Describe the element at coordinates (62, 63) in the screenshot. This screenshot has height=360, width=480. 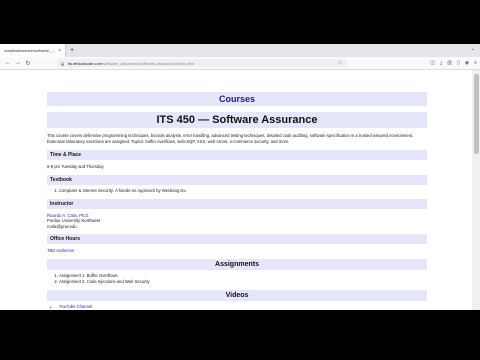
I see `lock-icon: 🔒` at that location.